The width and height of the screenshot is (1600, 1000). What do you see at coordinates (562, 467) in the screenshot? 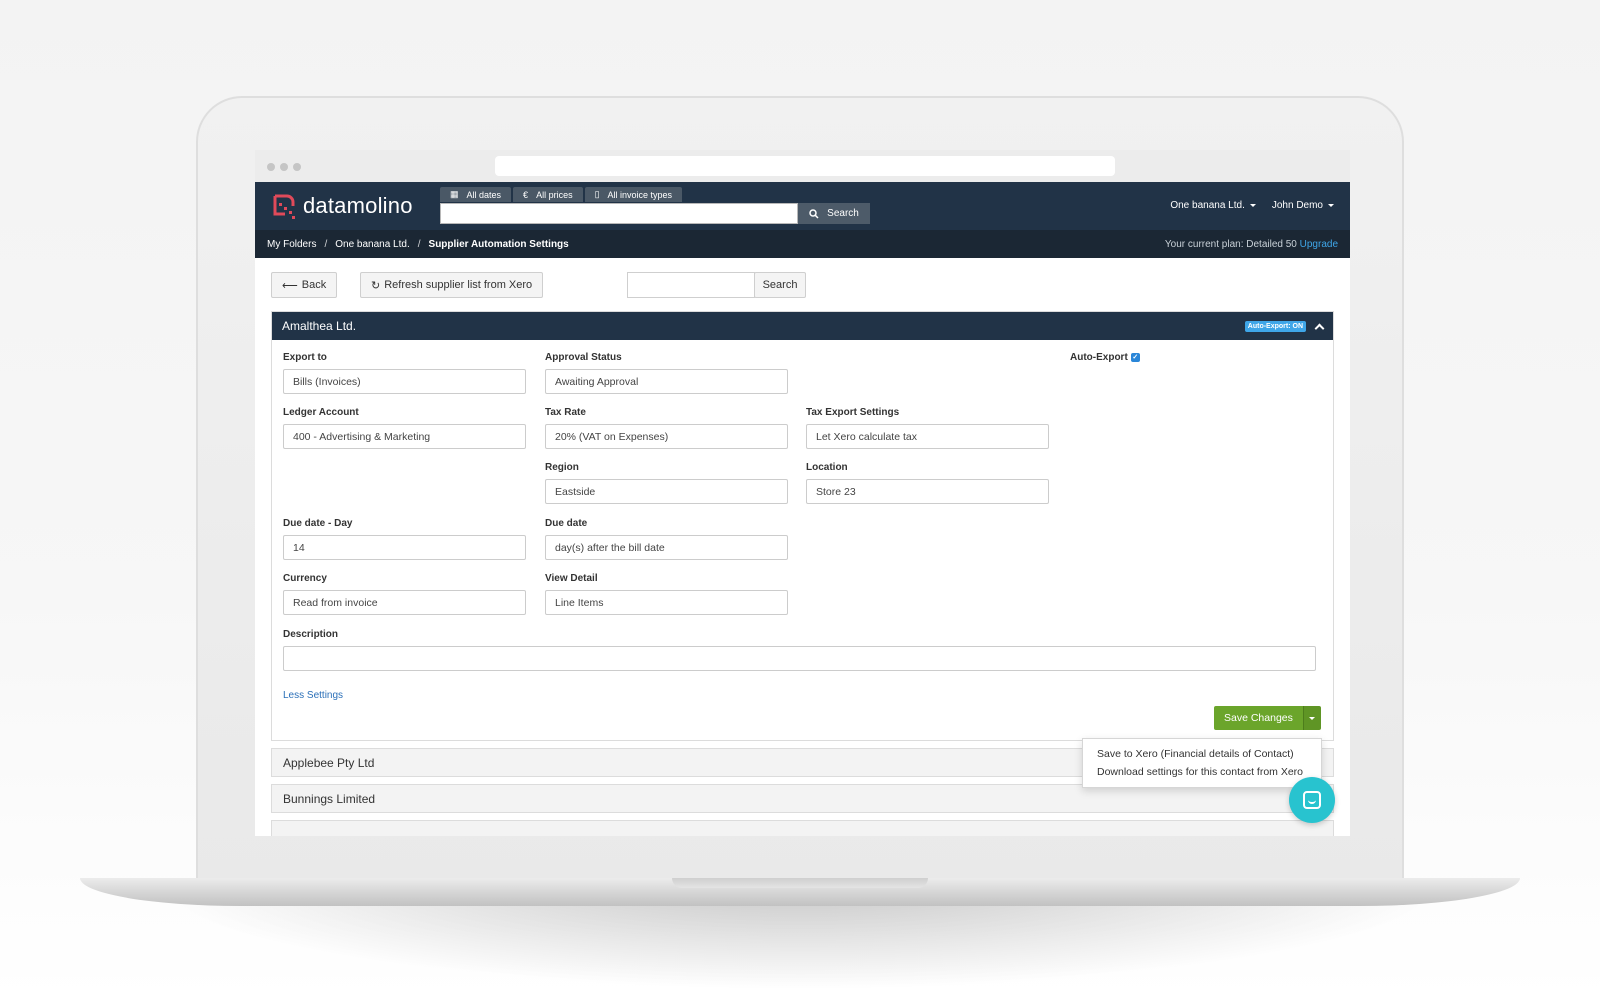
I see `region-label: Region` at bounding box center [562, 467].